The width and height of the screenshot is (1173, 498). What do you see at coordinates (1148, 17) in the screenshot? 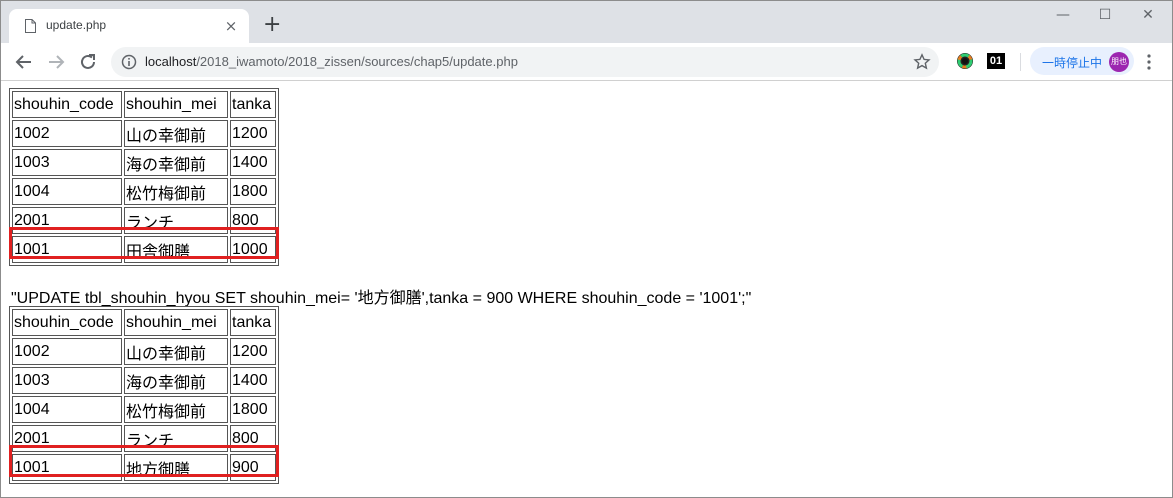
I see `close-window-button: ✕` at bounding box center [1148, 17].